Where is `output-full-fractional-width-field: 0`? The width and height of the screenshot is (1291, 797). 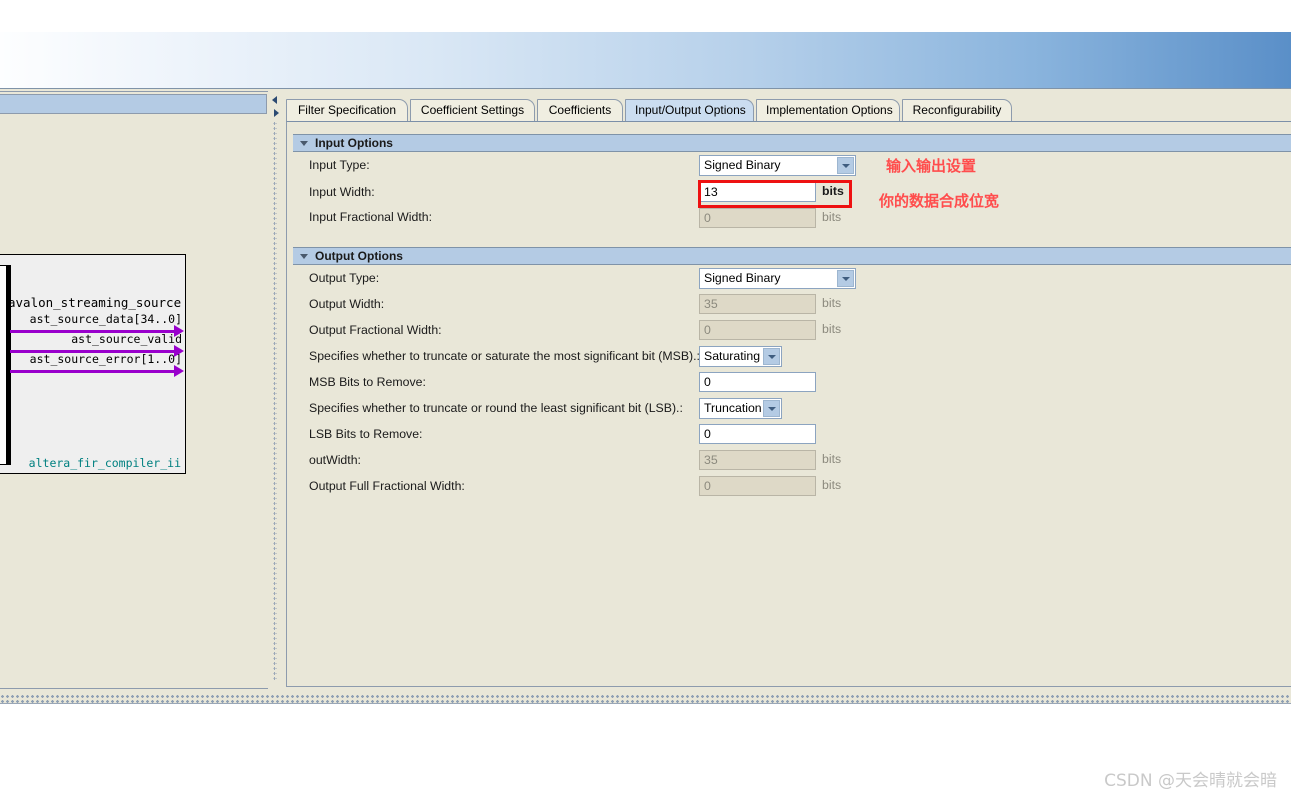 output-full-fractional-width-field: 0 is located at coordinates (757, 486).